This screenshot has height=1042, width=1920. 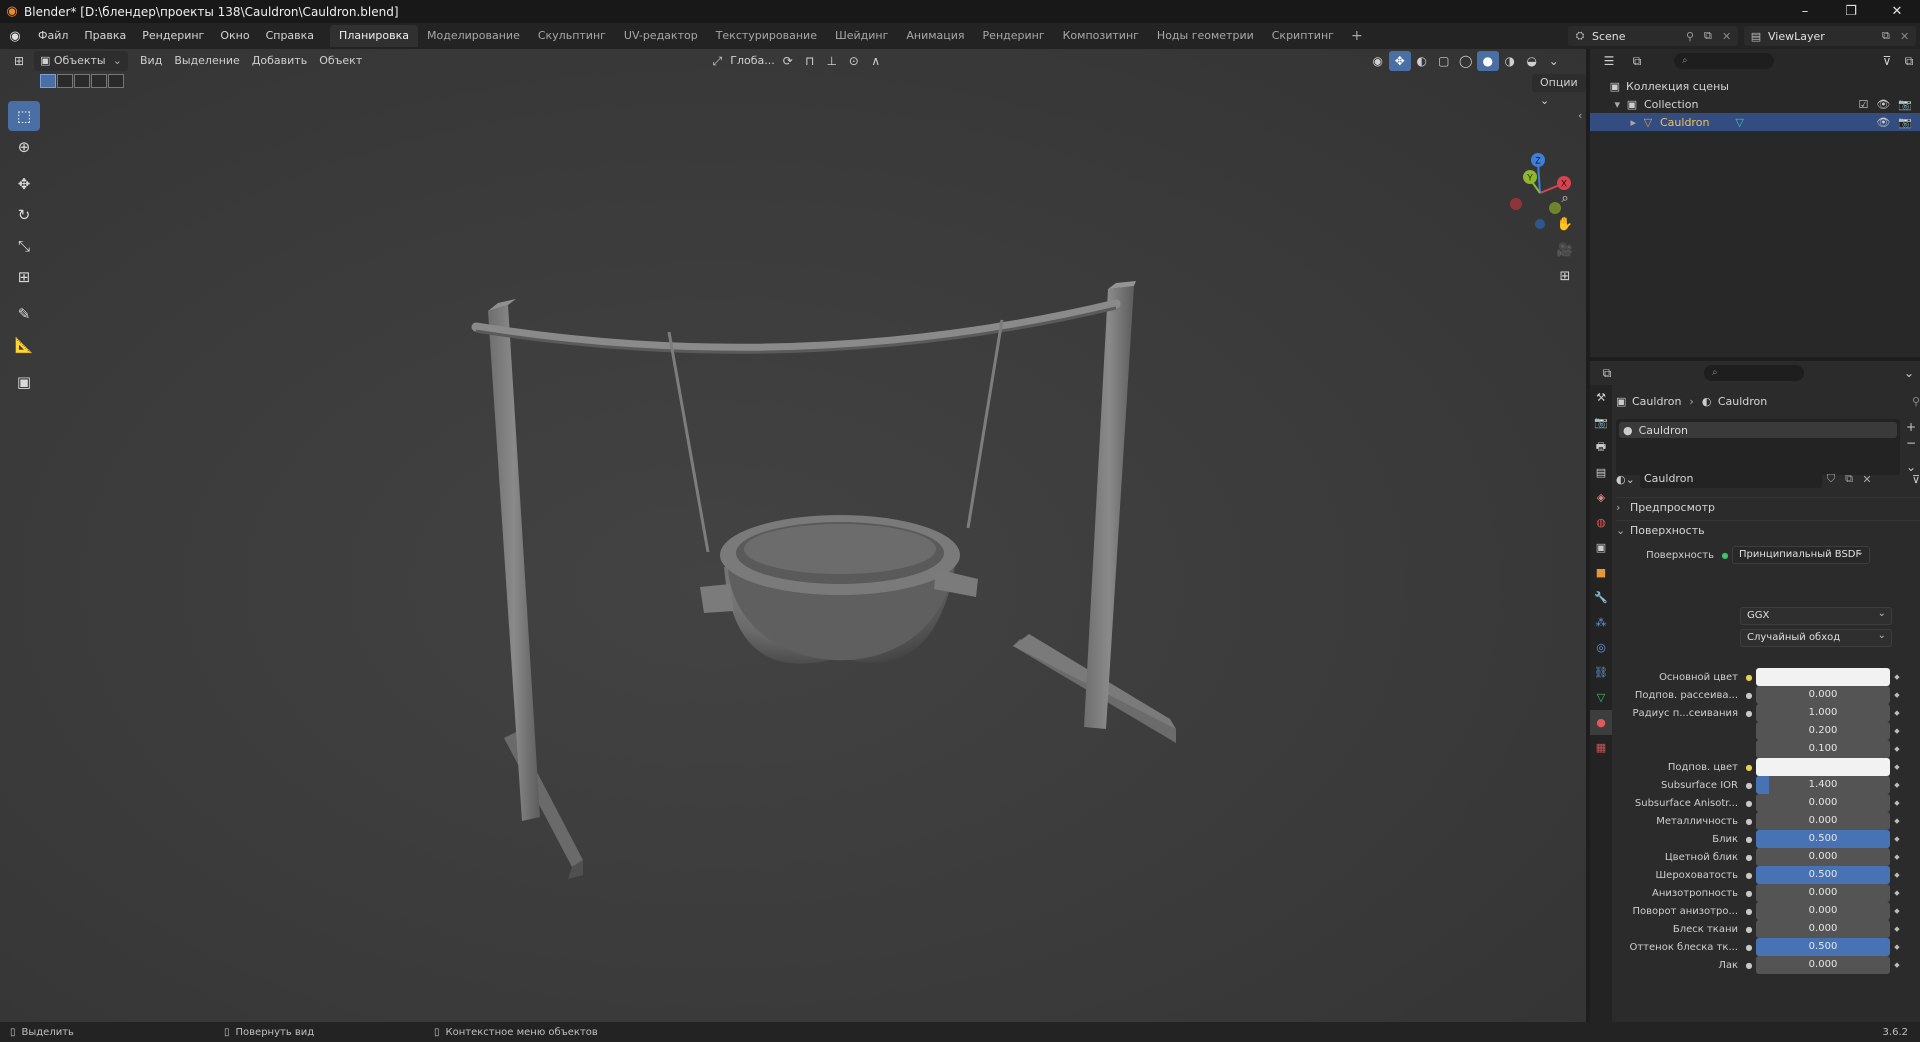 I want to click on outliner-editor-icon: ☰, so click(x=1609, y=61).